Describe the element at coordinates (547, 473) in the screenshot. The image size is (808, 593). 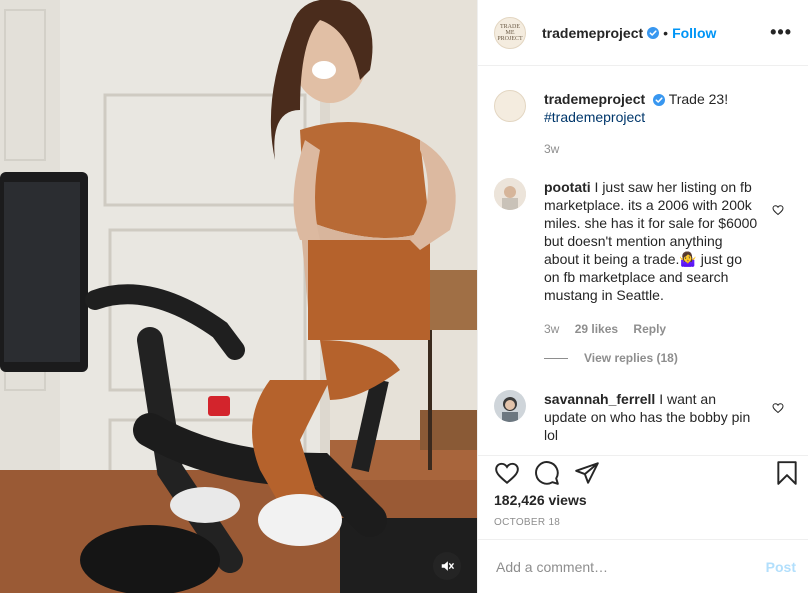
I see `comment-icon` at that location.